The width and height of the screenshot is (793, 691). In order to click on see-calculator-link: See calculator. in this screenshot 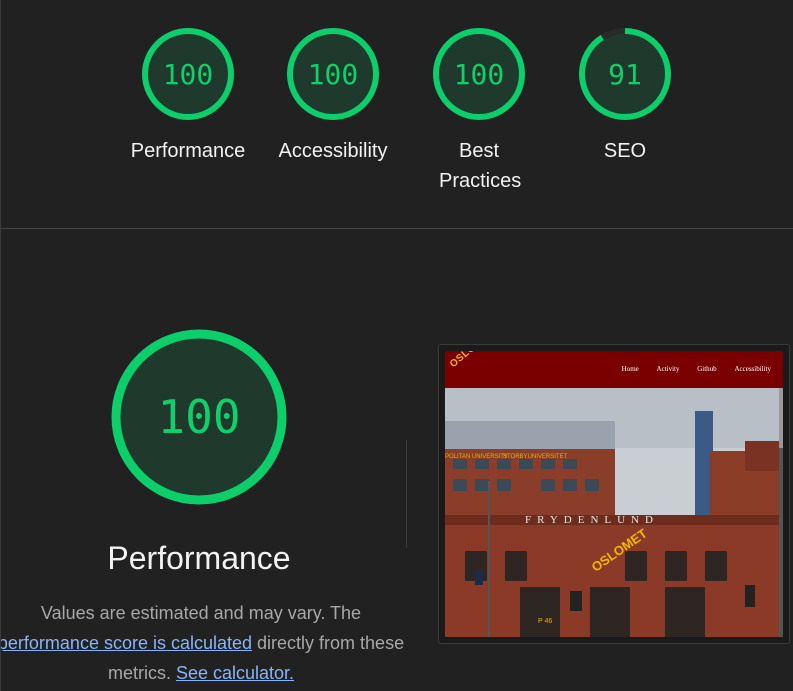, I will do `click(235, 673)`.